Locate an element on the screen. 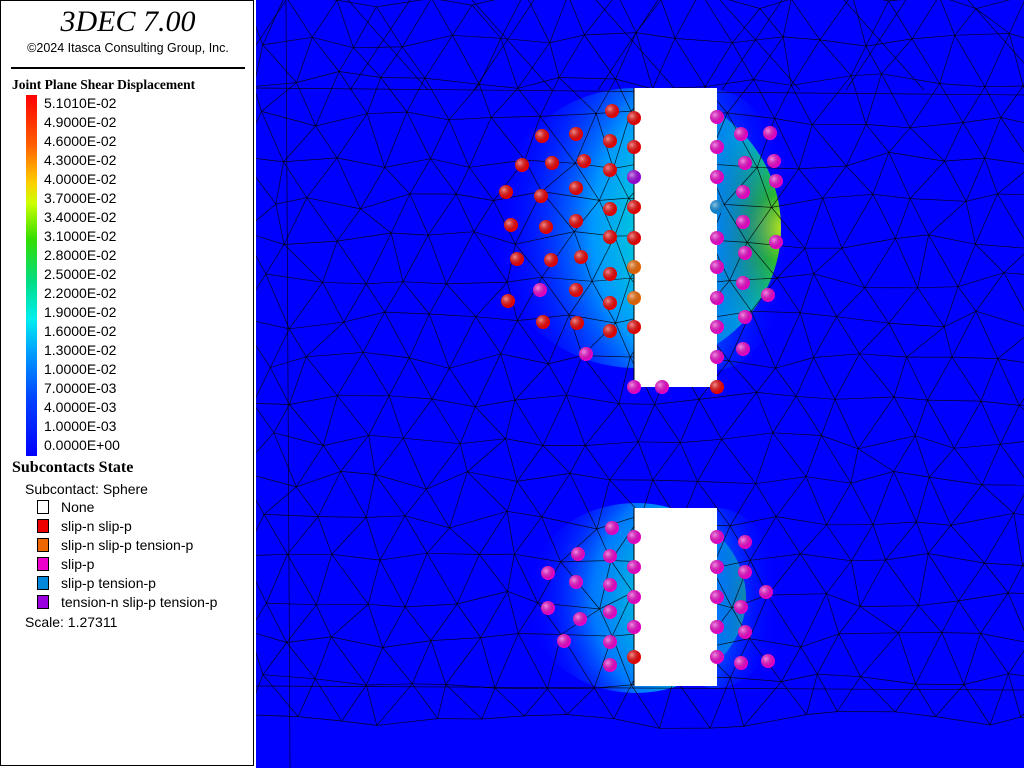  scale-readout: Scale: 1.27311 is located at coordinates (71, 622).